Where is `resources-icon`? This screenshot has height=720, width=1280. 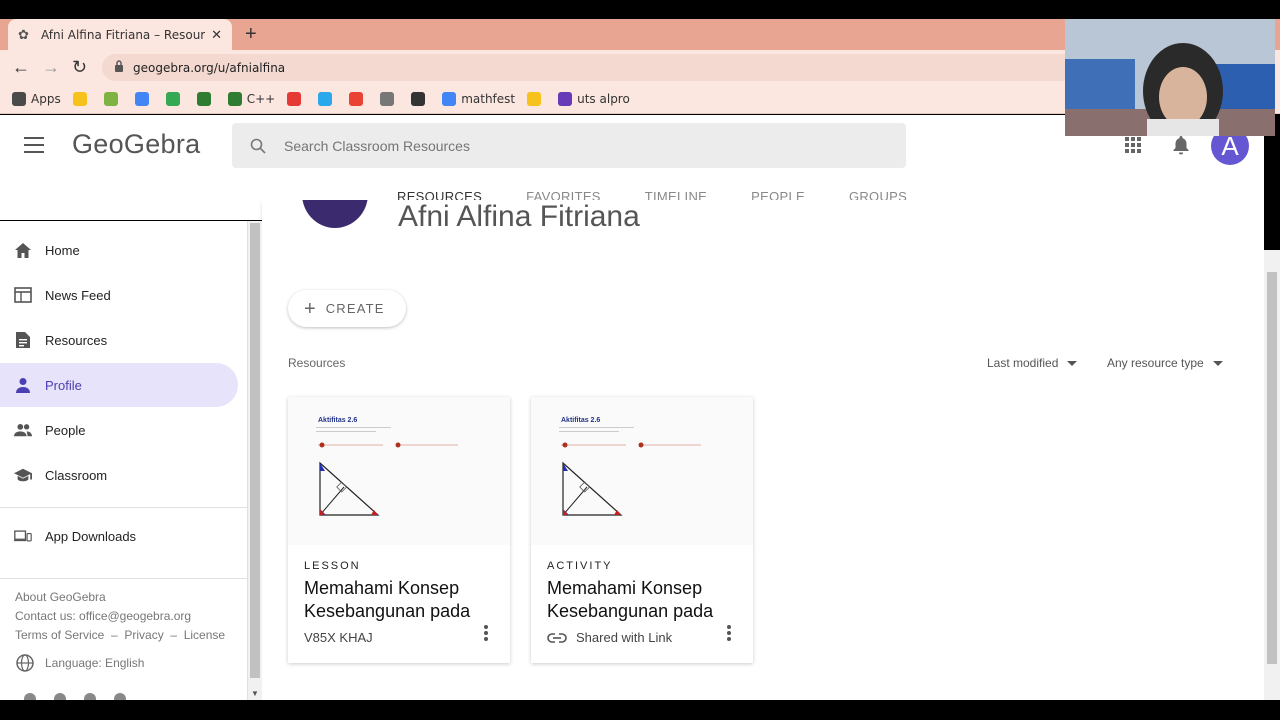 resources-icon is located at coordinates (23, 340).